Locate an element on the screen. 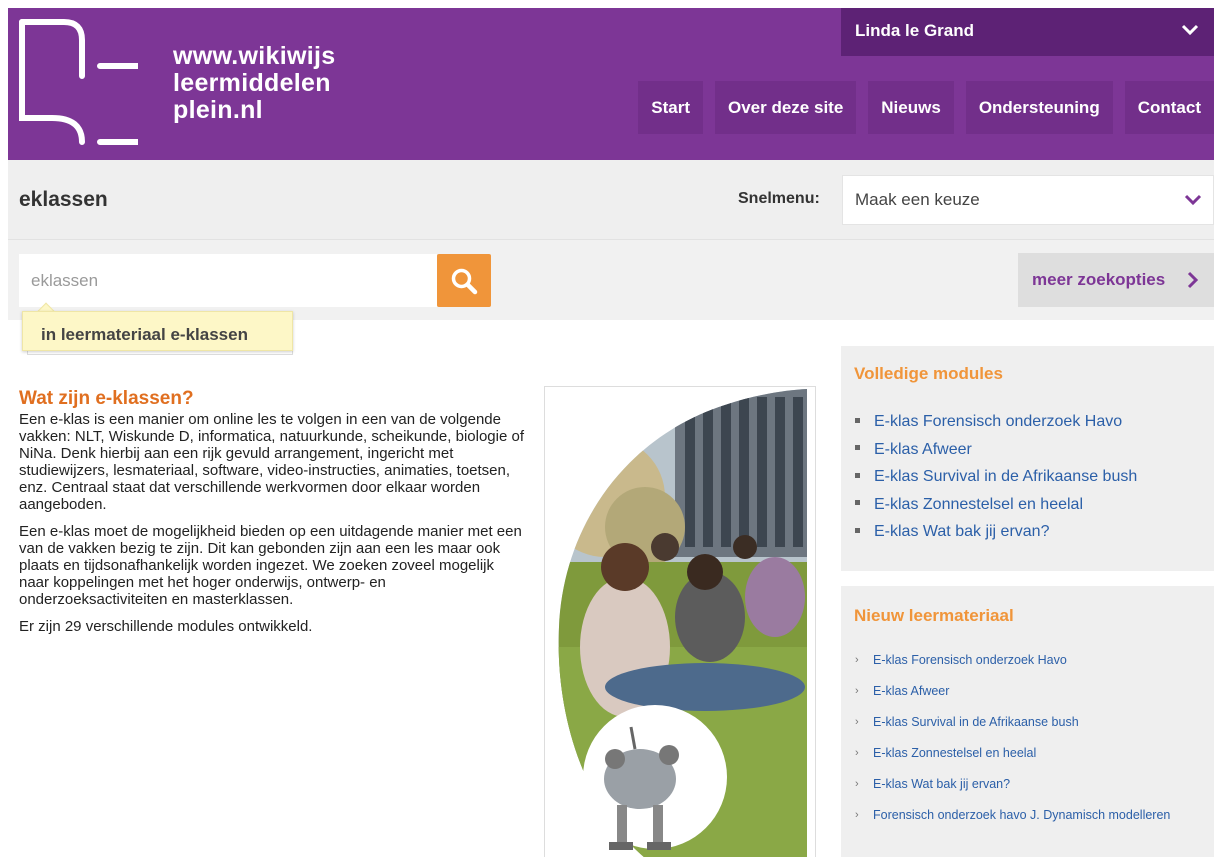  user-menu: Linda le Grand is located at coordinates (1027, 32).